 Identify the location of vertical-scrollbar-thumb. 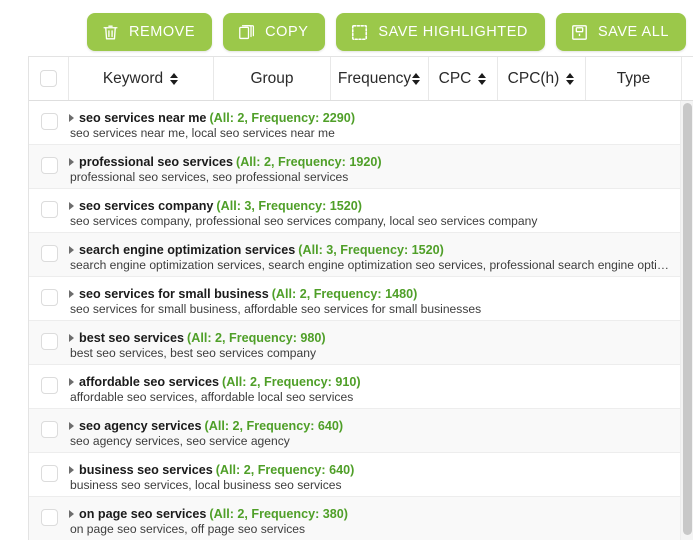
(687, 319).